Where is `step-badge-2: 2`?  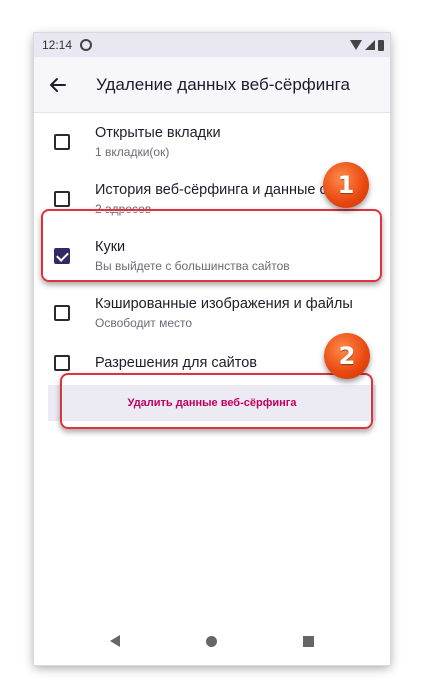
step-badge-2: 2 is located at coordinates (347, 356).